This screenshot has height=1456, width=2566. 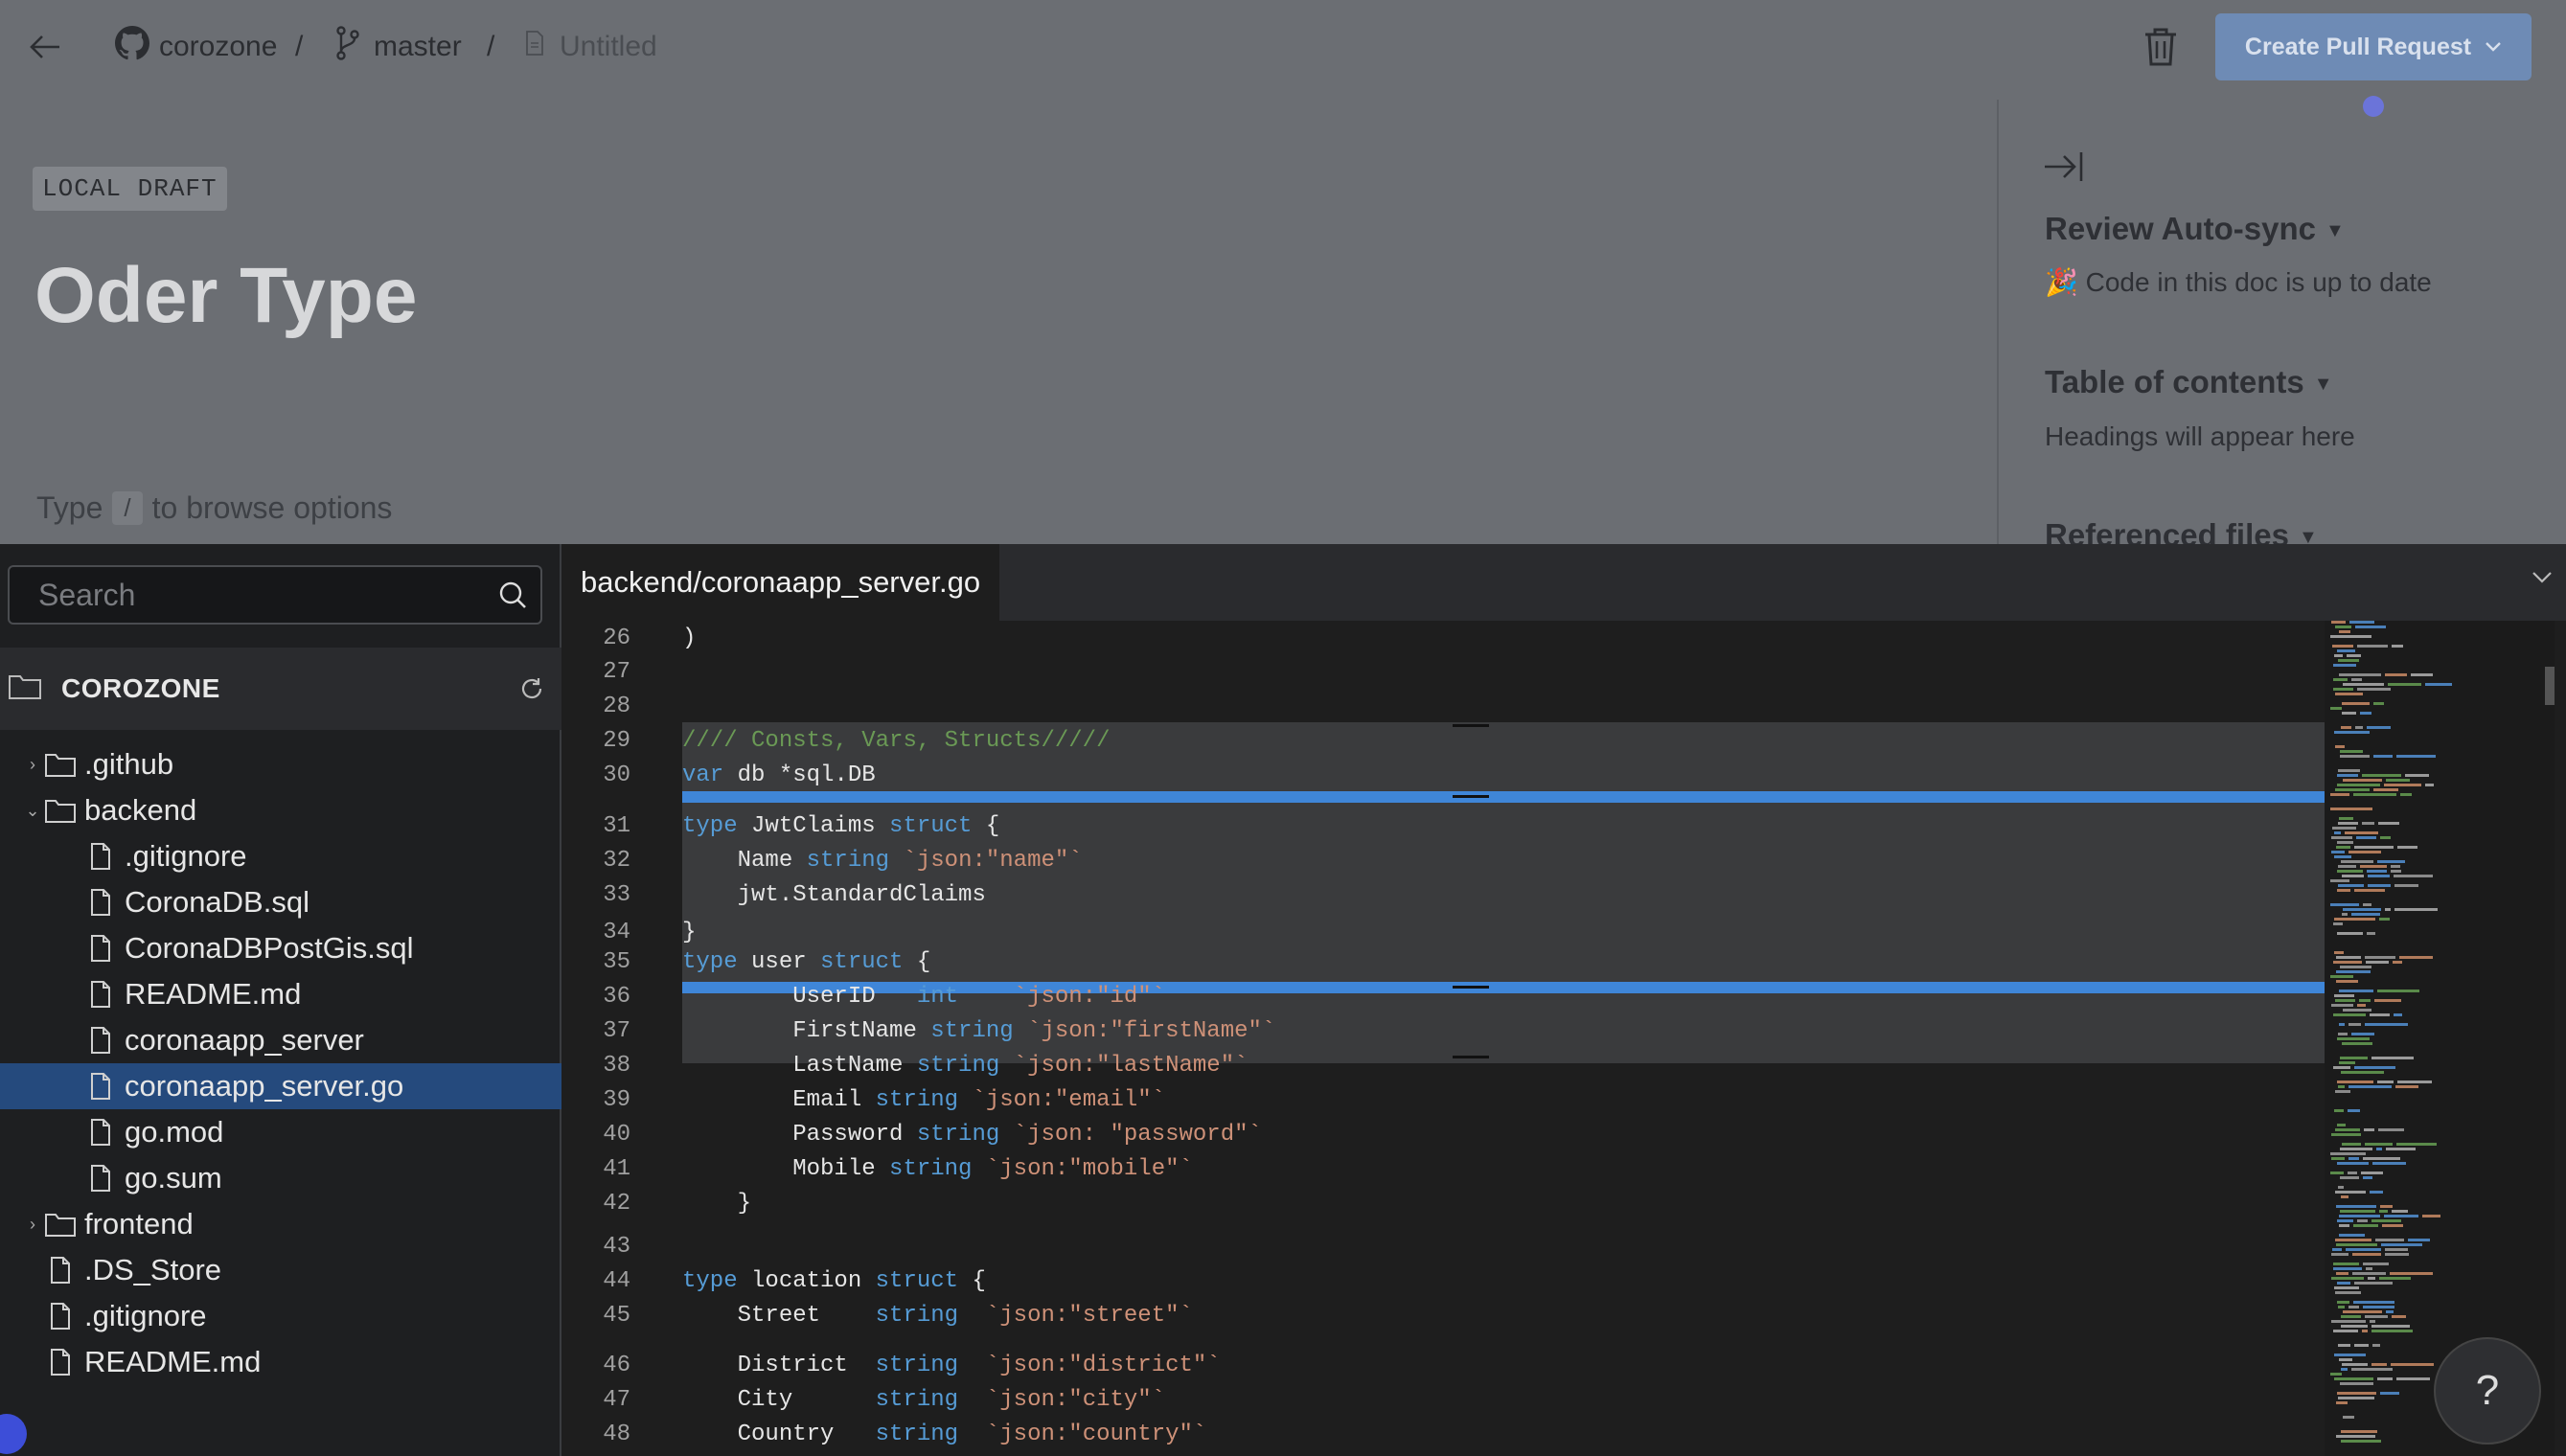 What do you see at coordinates (269, 948) in the screenshot?
I see `tree-item-label: CoronaDBPostGis.sql` at bounding box center [269, 948].